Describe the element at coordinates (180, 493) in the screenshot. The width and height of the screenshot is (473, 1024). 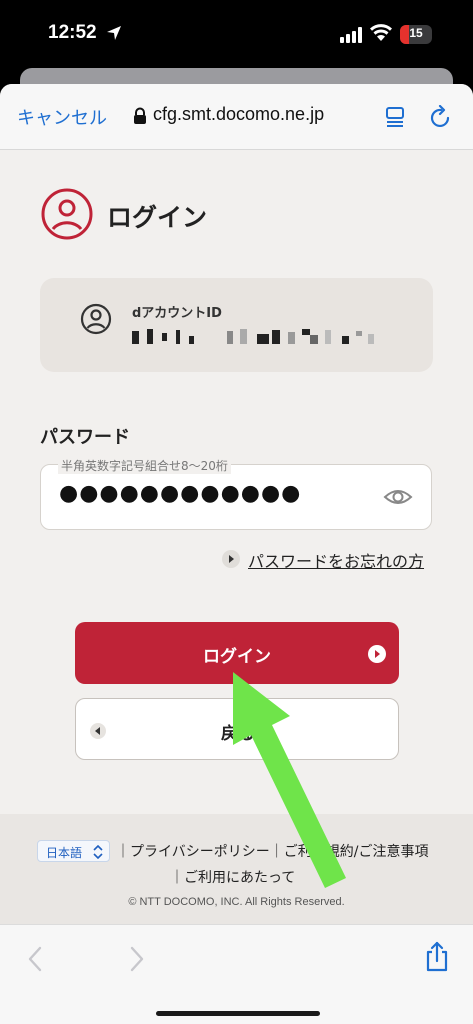
I see `password-masked-value: ●●●●●●●●●●●●` at that location.